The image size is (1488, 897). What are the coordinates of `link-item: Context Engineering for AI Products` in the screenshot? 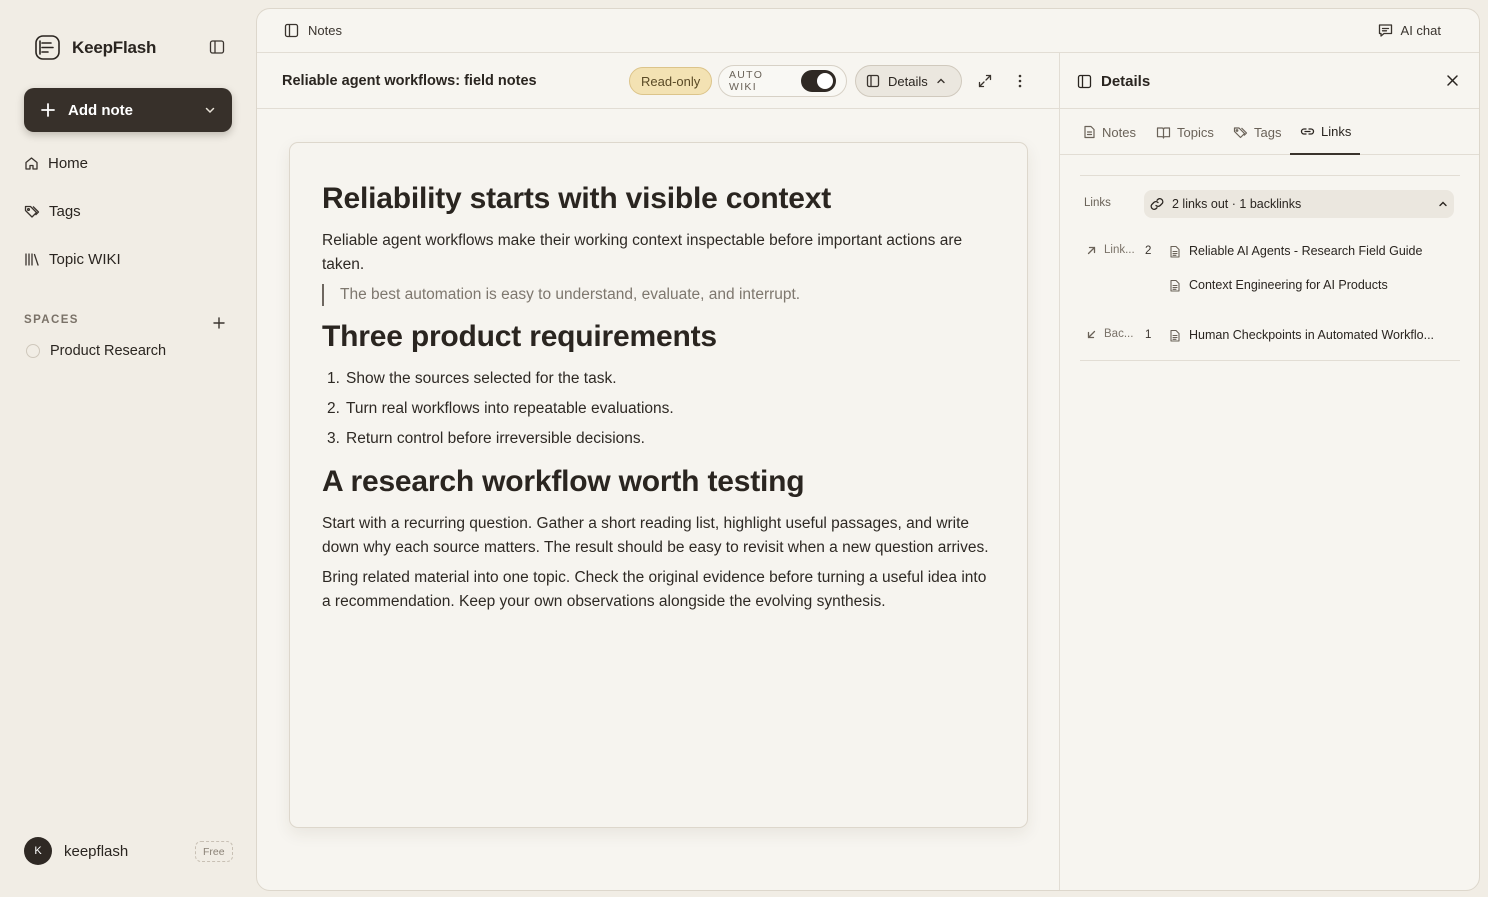 It's located at (1278, 285).